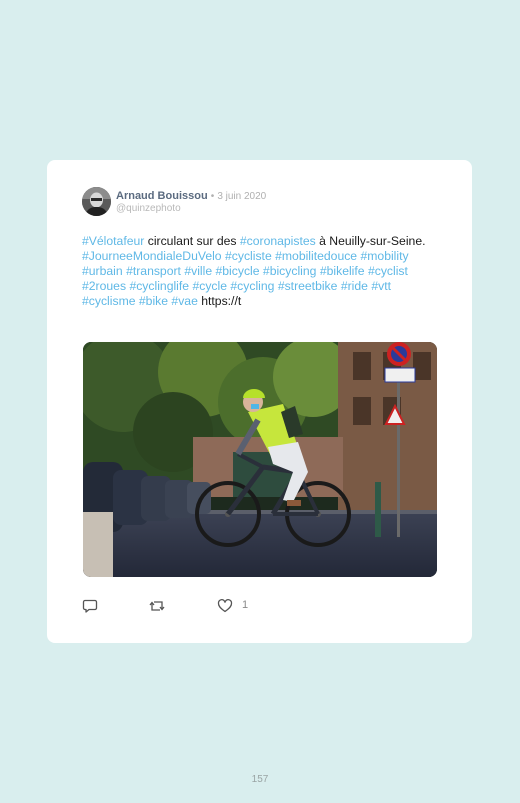 This screenshot has width=520, height=803. I want to click on heart-icon, so click(225, 605).